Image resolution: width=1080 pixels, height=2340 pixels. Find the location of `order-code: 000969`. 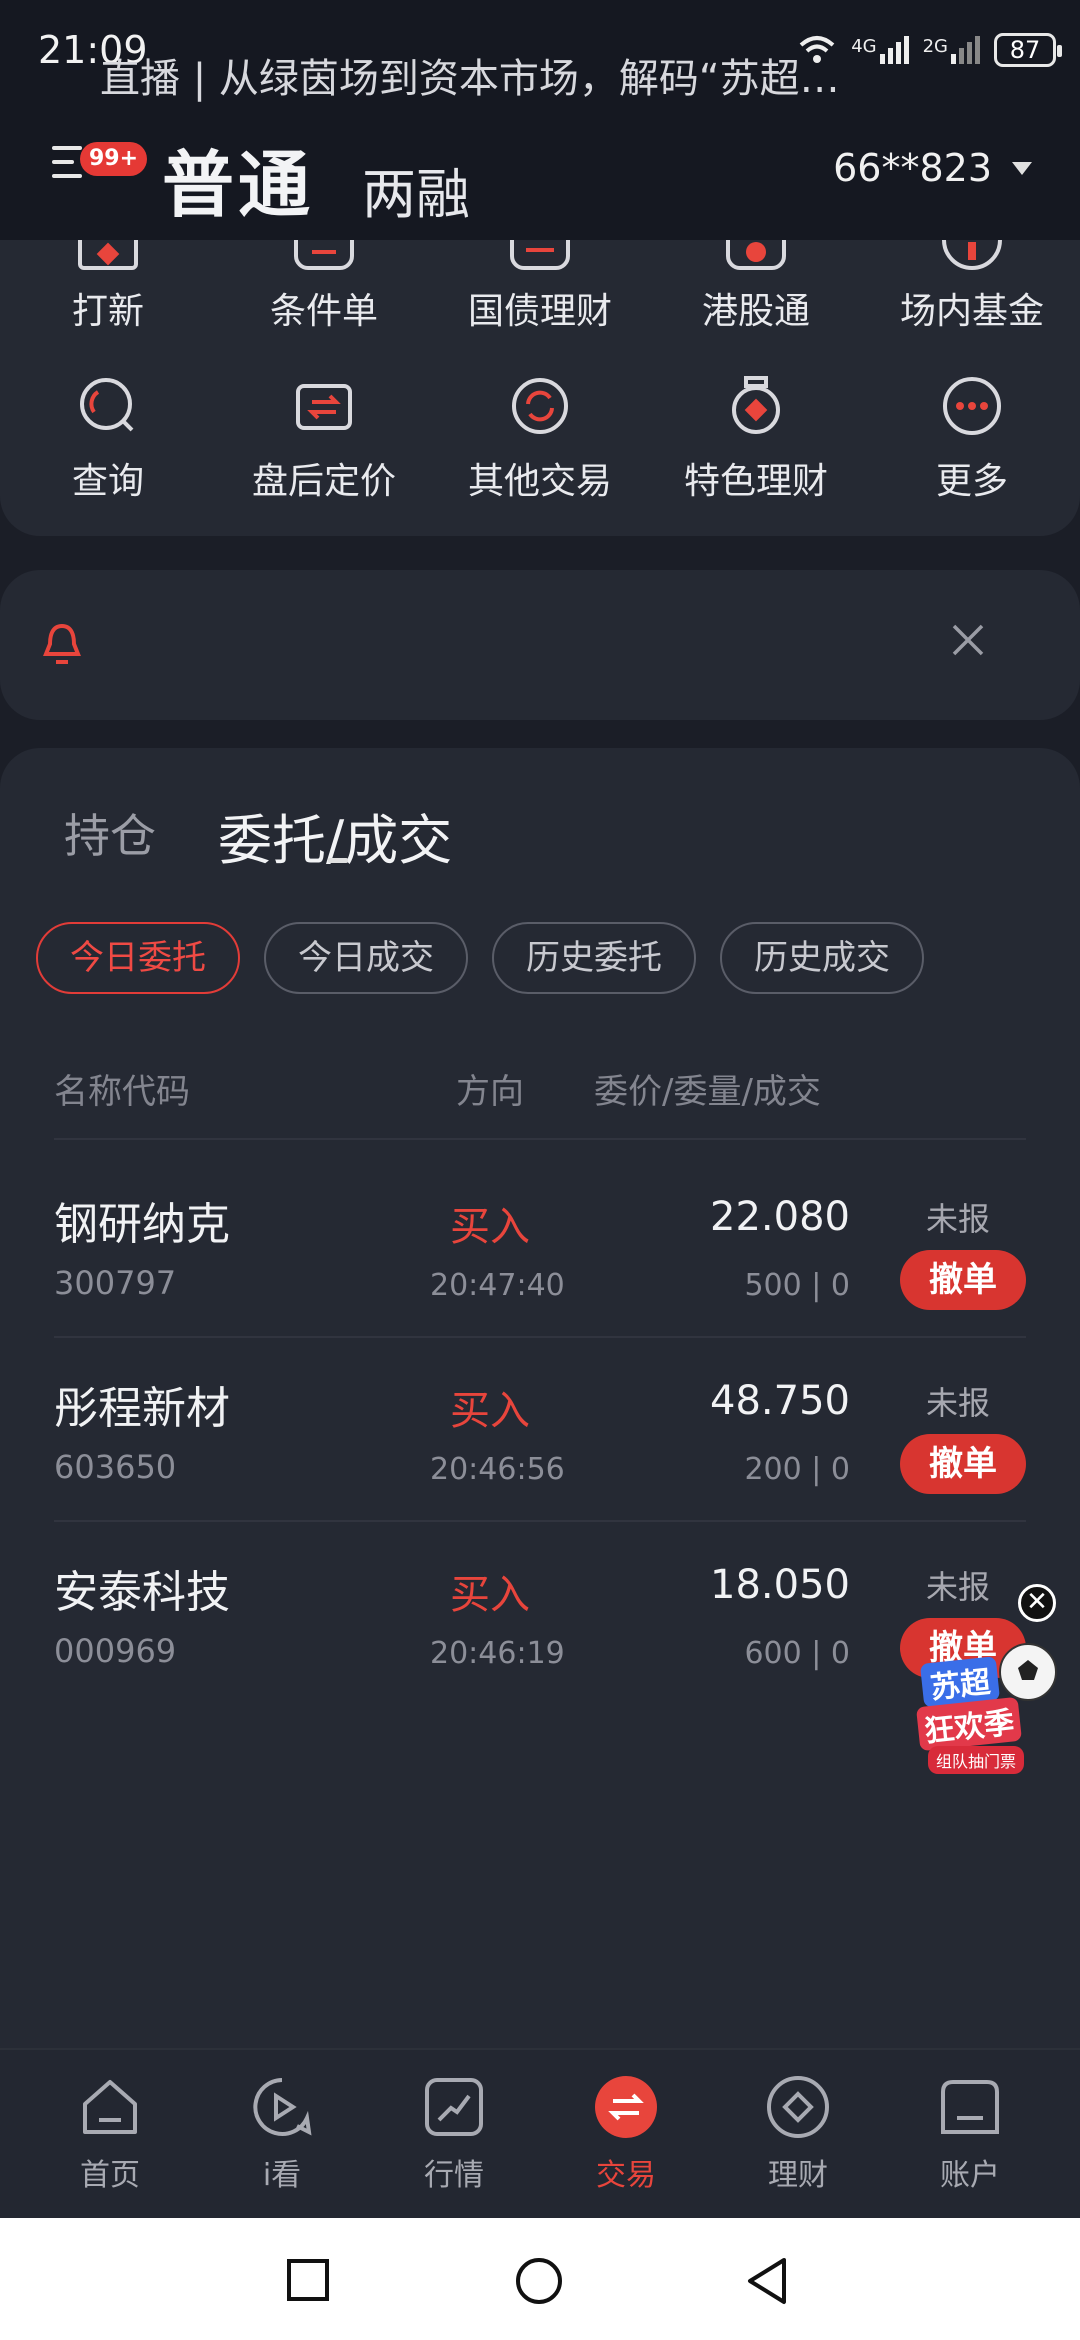

order-code: 000969 is located at coordinates (115, 1651).